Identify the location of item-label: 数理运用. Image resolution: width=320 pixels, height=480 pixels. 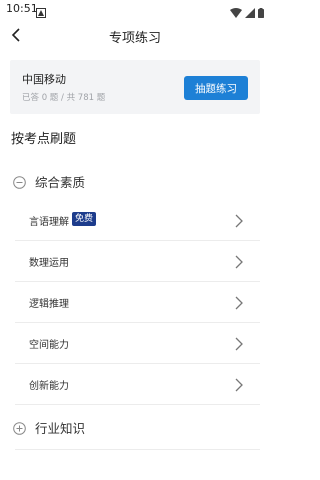
(49, 263).